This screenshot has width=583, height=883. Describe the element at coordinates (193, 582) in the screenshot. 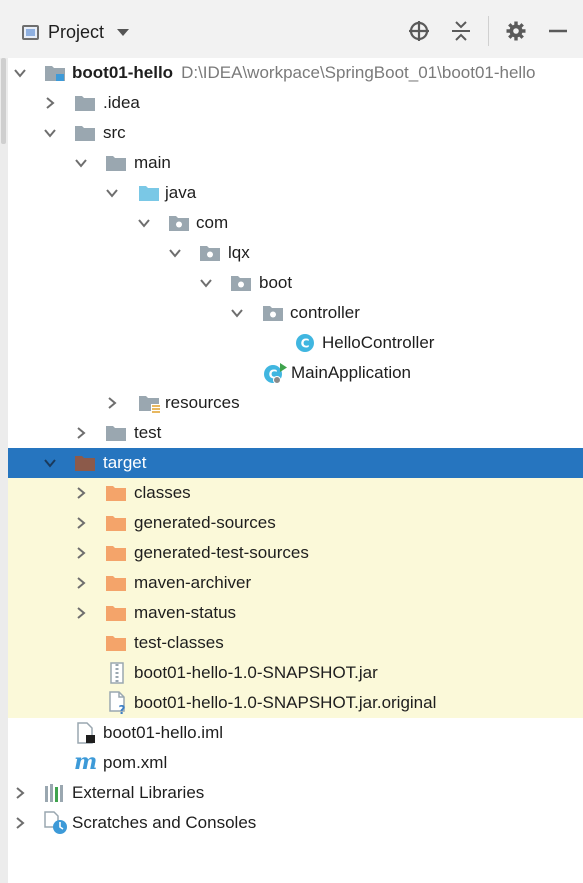

I see `folder-label: maven-archiver` at that location.